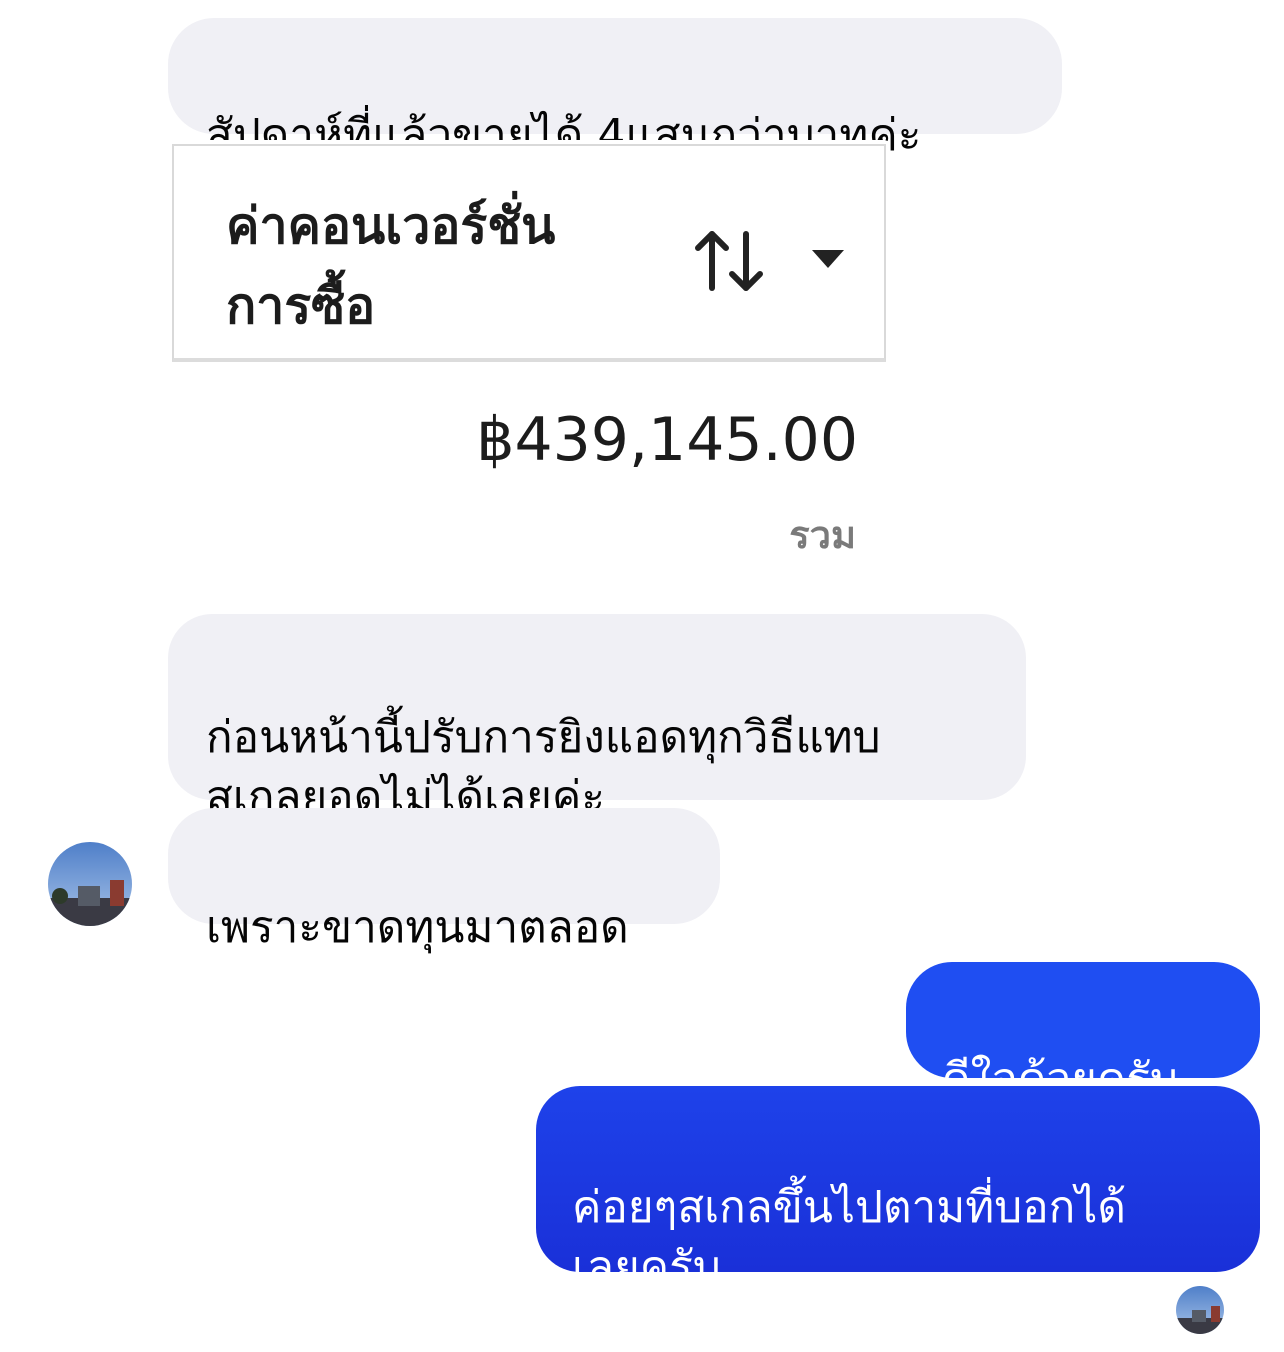 This screenshot has height=1352, width=1284. What do you see at coordinates (822, 535) in the screenshot?
I see `amount-label: รวม` at bounding box center [822, 535].